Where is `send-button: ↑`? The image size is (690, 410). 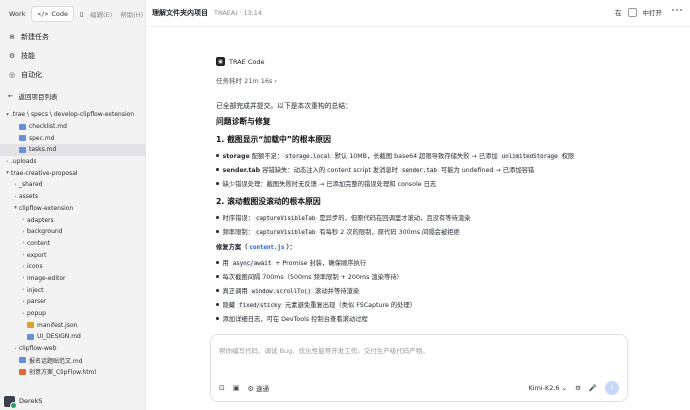
send-button: ↑ is located at coordinates (612, 388).